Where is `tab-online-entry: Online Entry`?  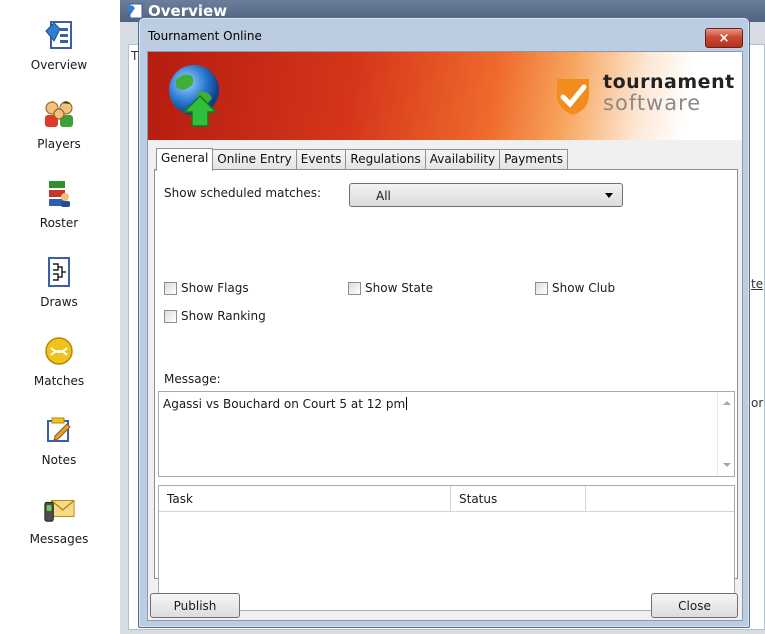
tab-online-entry: Online Entry is located at coordinates (254, 159).